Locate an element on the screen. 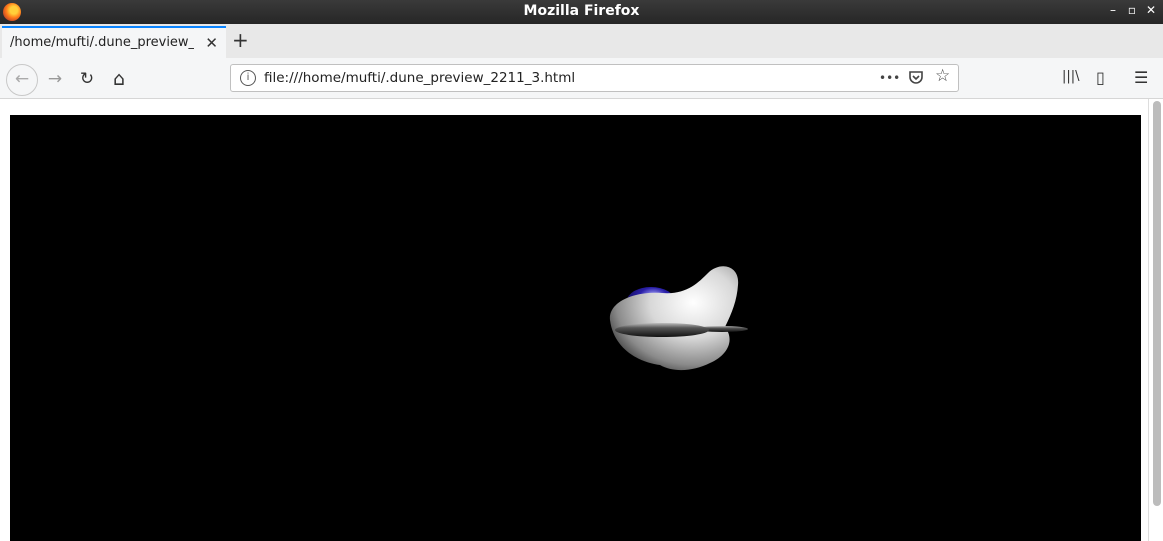  bookmark-star-icon: ☆ is located at coordinates (942, 76).